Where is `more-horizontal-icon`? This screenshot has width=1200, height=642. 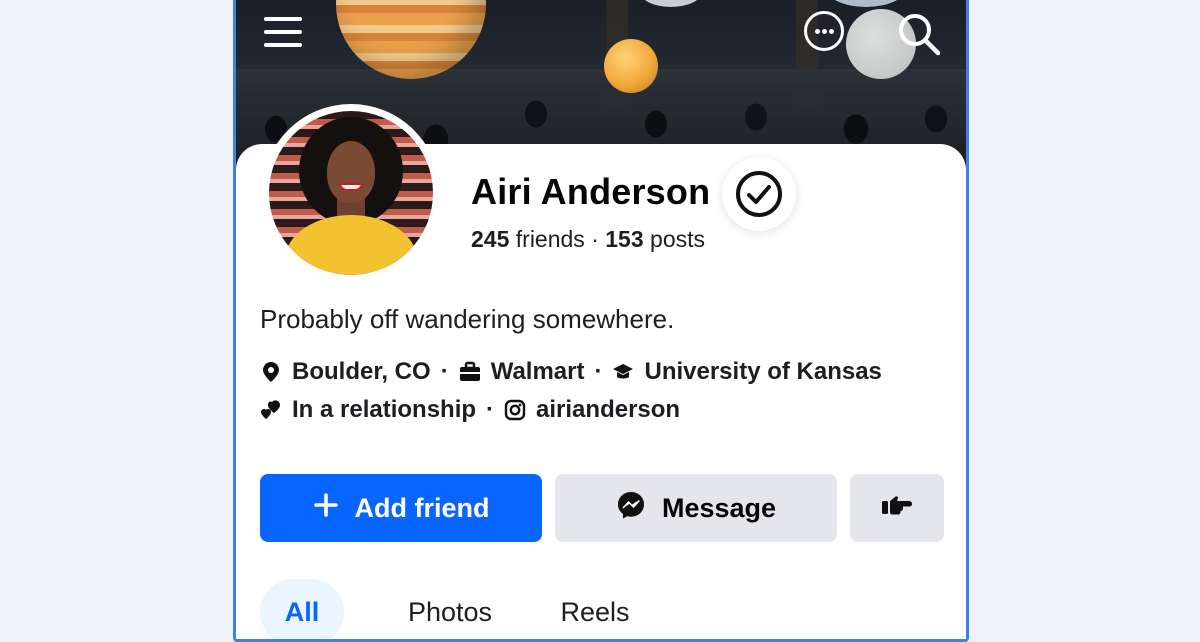
more-horizontal-icon is located at coordinates (824, 31).